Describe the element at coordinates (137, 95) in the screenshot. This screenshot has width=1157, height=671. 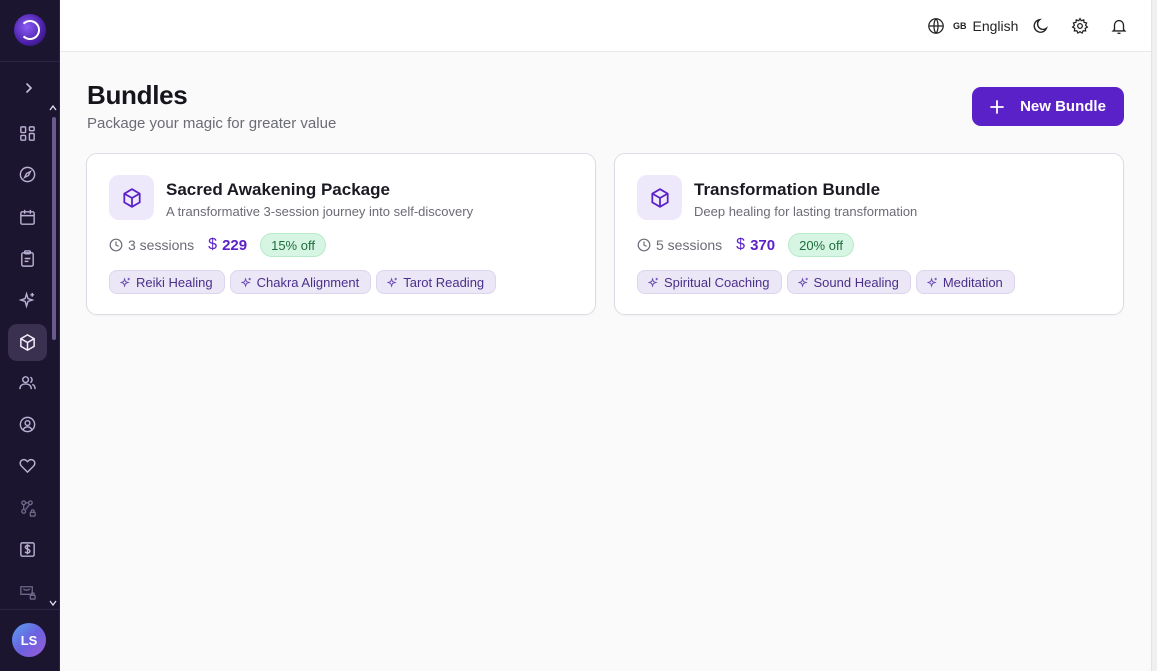
I see `page-title: Bundles` at that location.